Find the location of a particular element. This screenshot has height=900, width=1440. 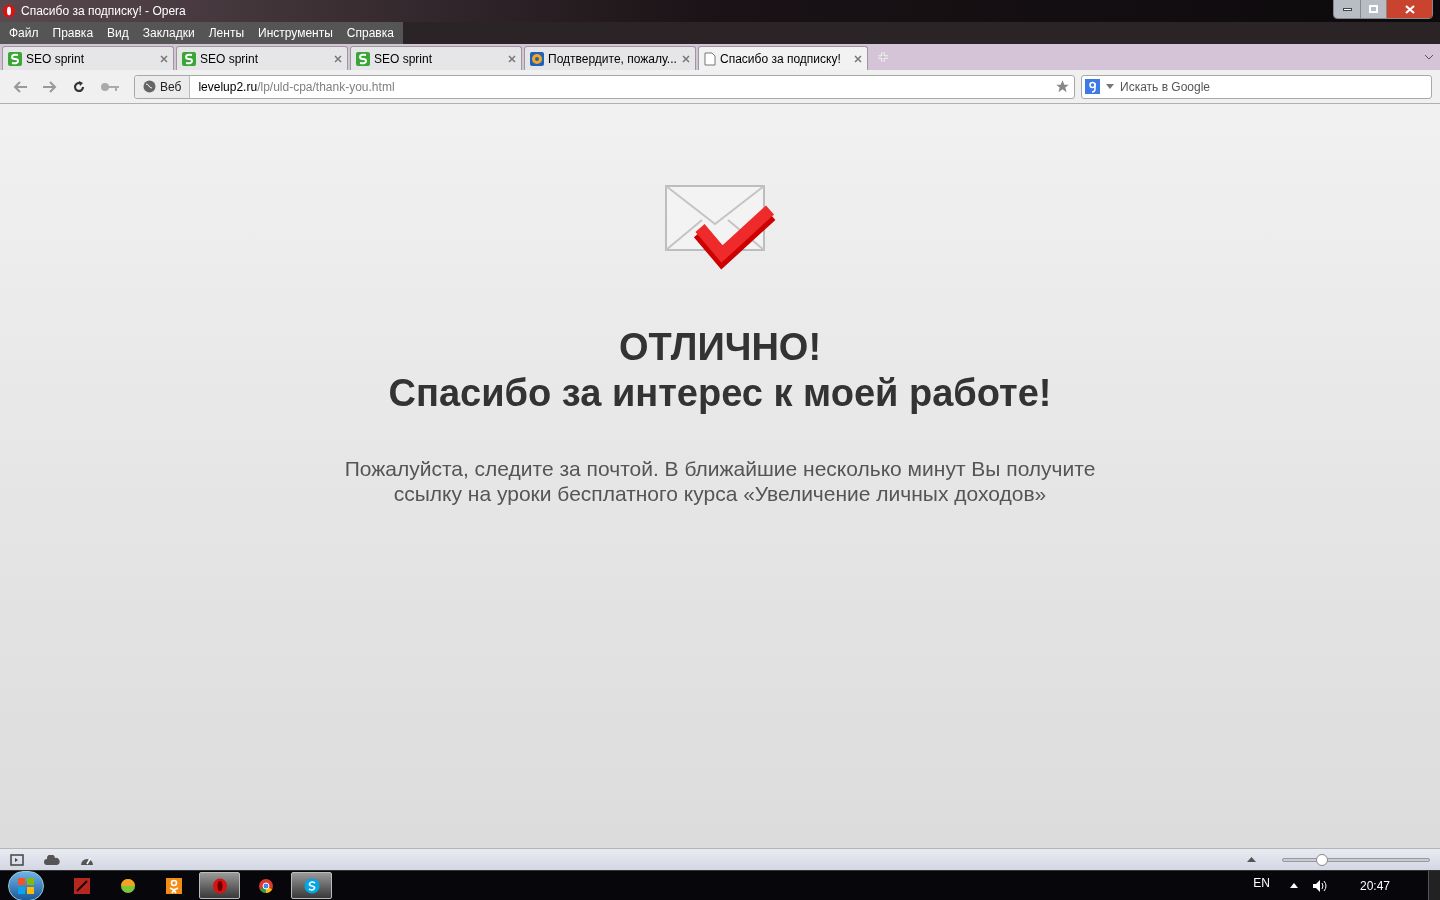

start-button is located at coordinates (26, 885).